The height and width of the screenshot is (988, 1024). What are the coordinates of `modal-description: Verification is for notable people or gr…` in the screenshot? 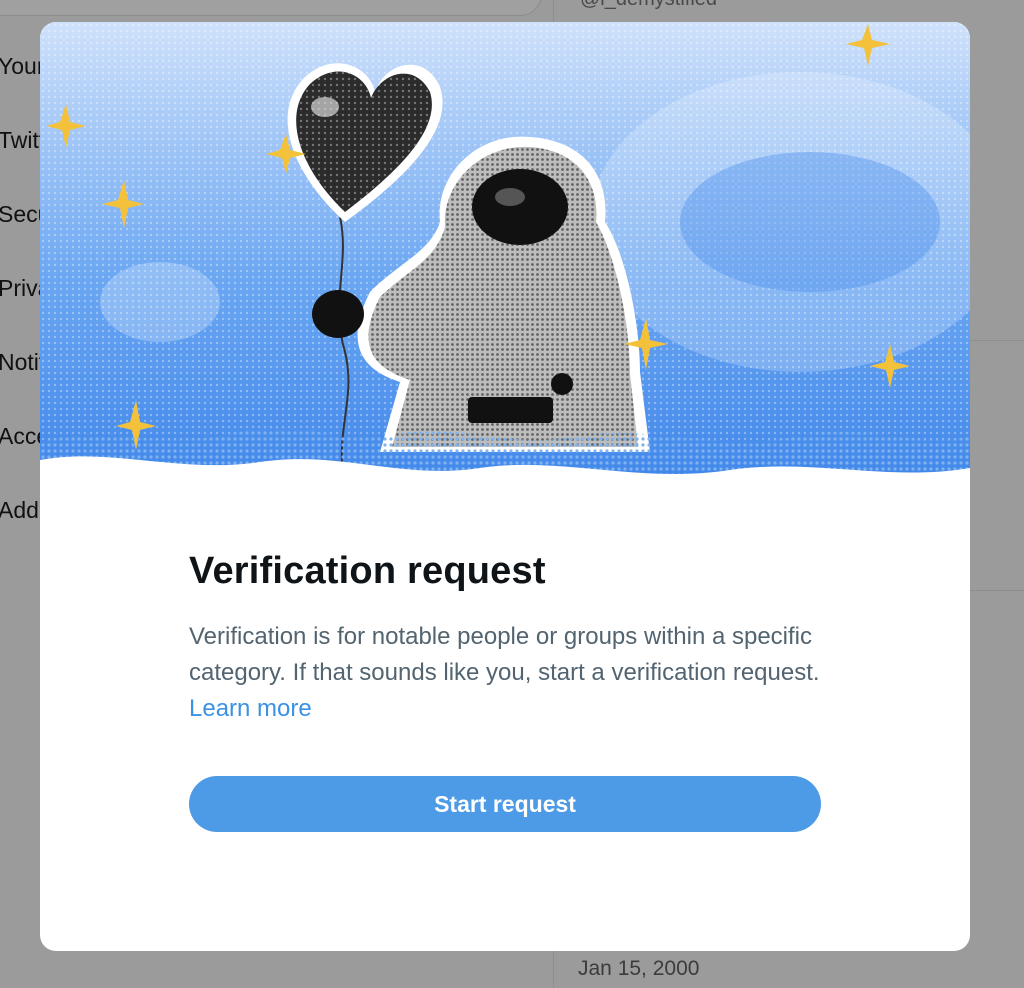 It's located at (514, 673).